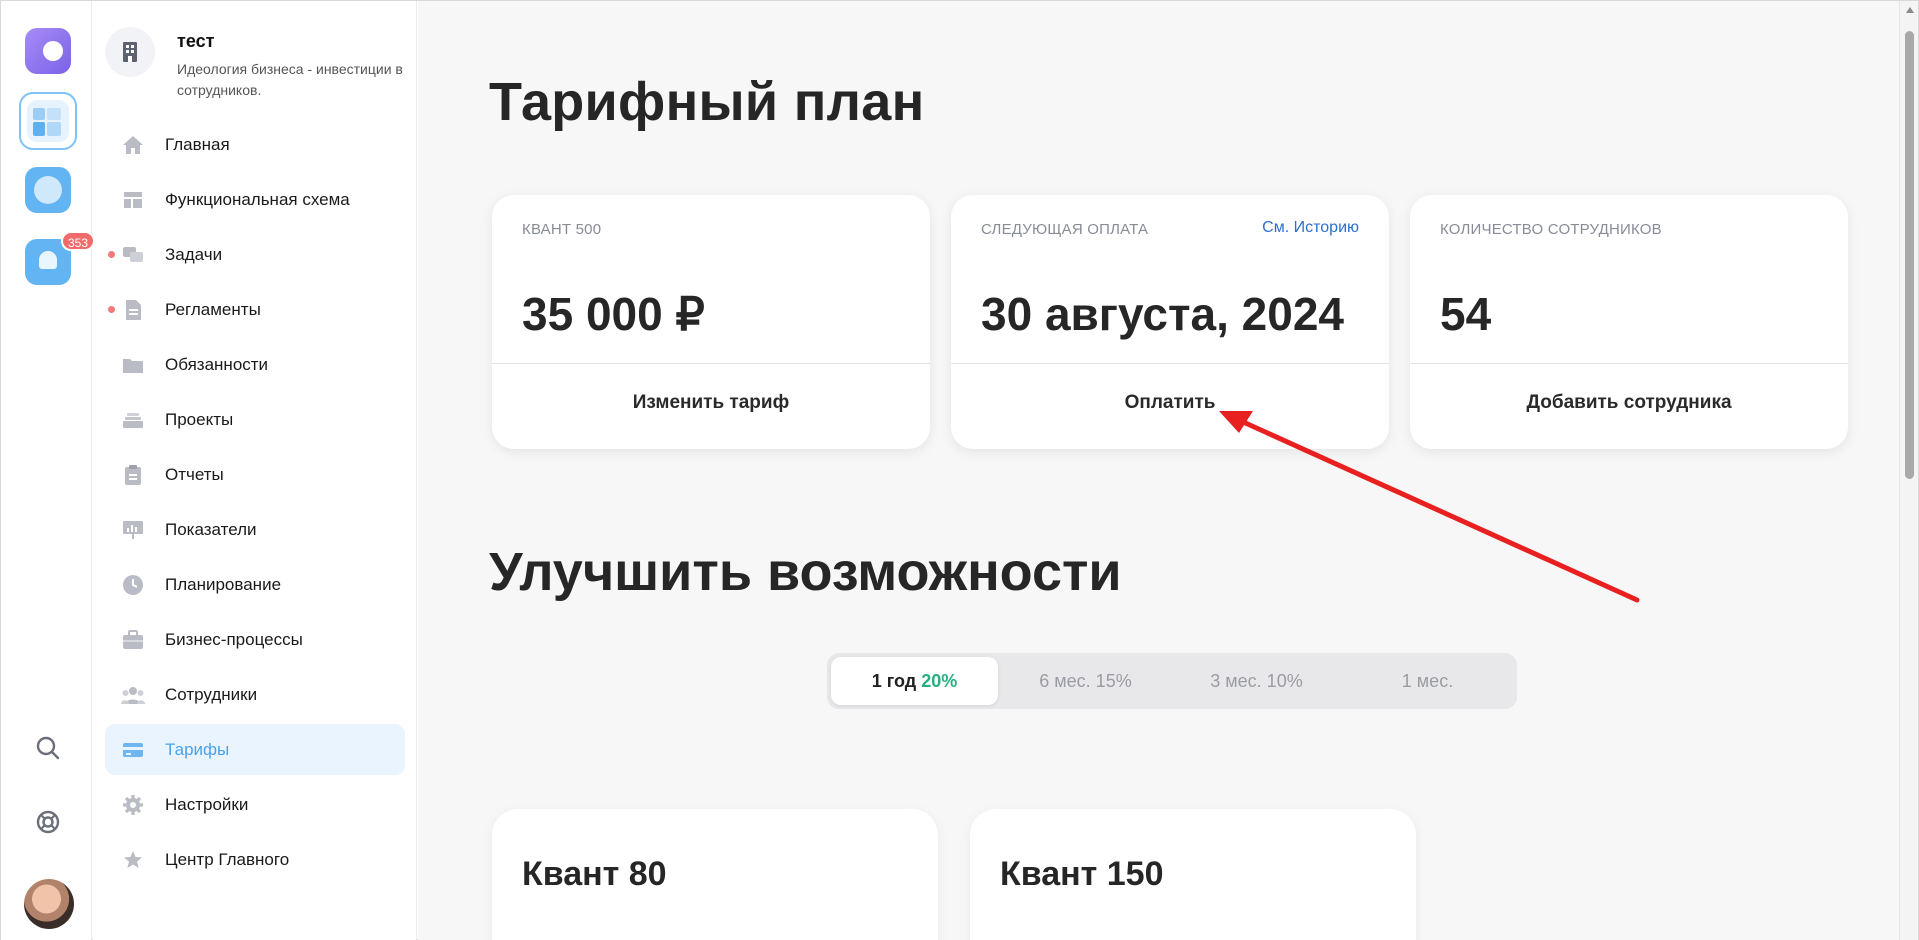 This screenshot has height=940, width=1919. Describe the element at coordinates (1429, 507) in the screenshot. I see `annotation-arrow` at that location.